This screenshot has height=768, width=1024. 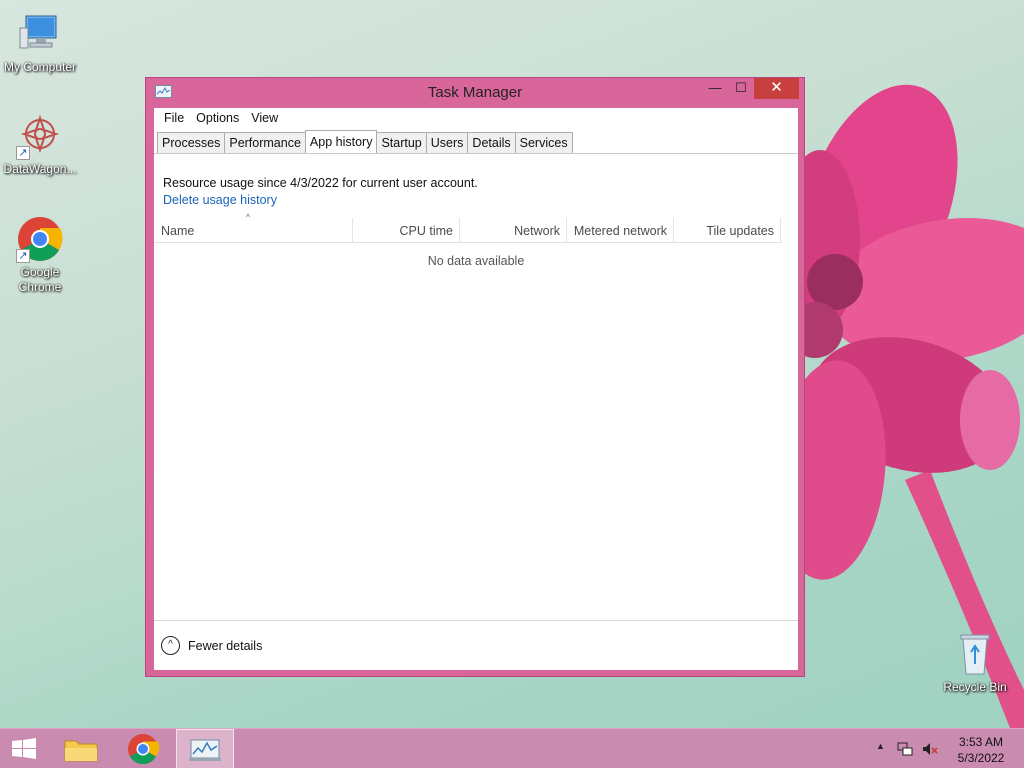 I want to click on task-manager-icon, so click(x=205, y=750).